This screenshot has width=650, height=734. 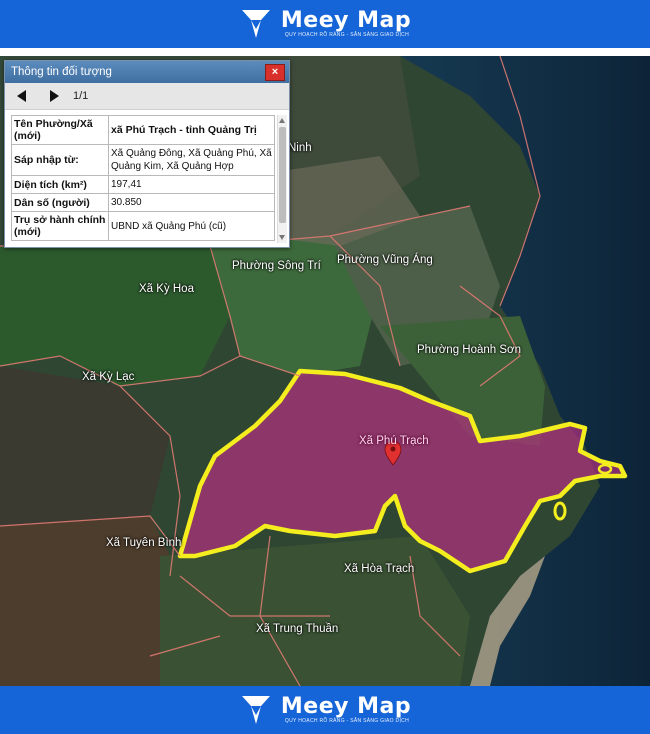 I want to click on table-row: Diện tích (km²) 197,41, so click(x=143, y=184).